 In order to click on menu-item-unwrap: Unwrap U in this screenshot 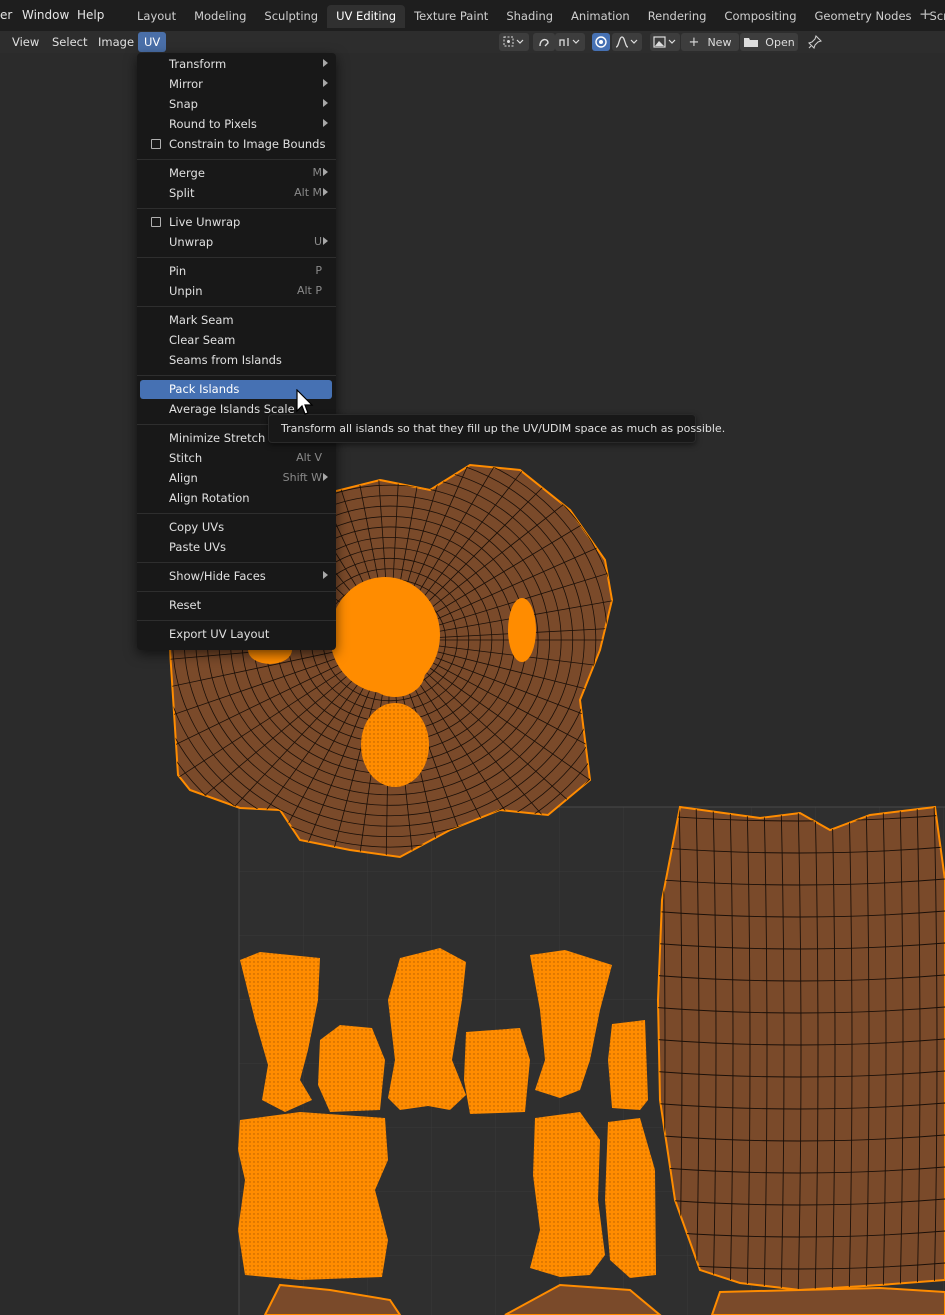, I will do `click(236, 242)`.